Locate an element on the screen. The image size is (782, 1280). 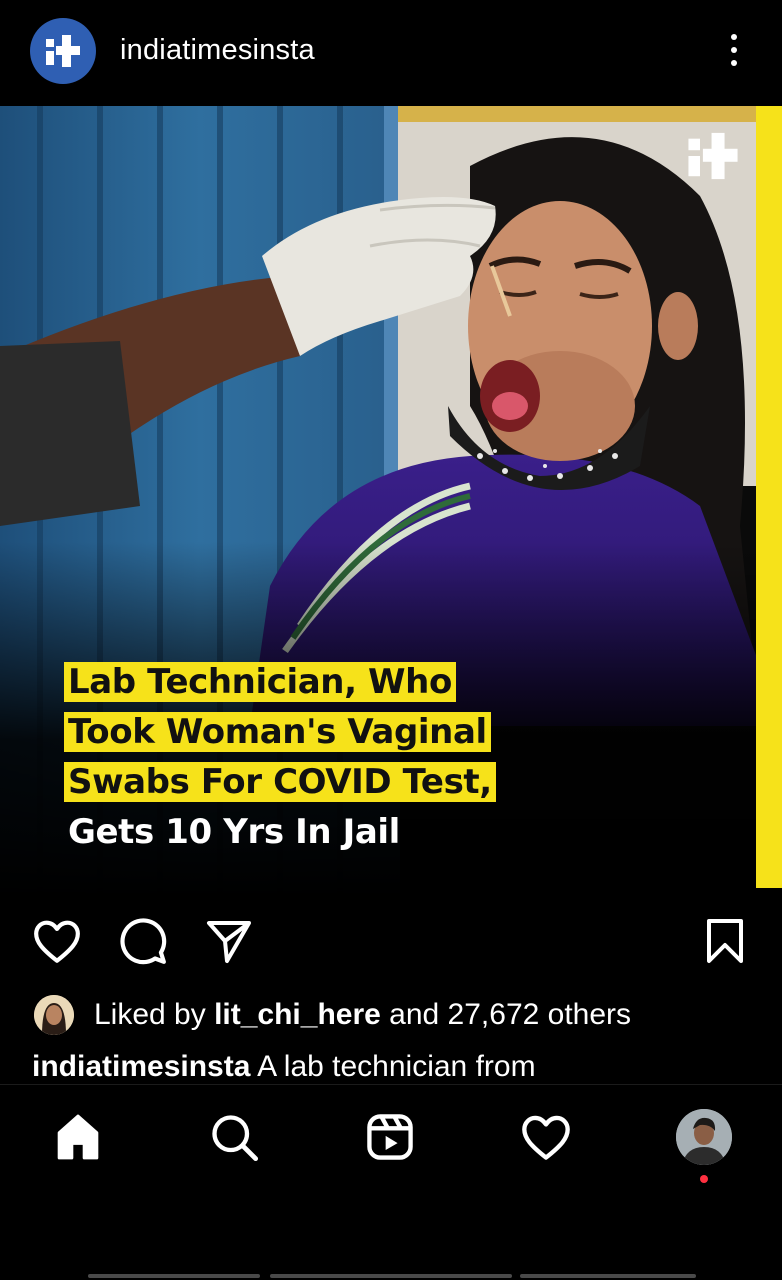
likes-count: and 27,672 others is located at coordinates (506, 1015).